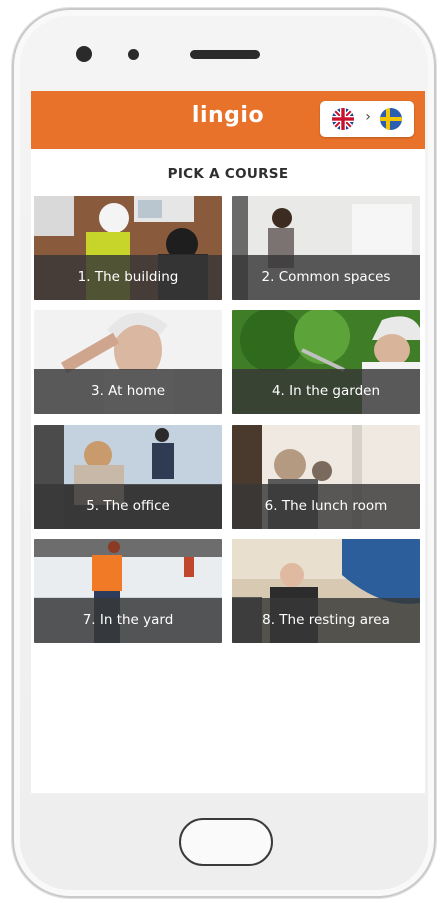 This screenshot has height=903, width=446. Describe the element at coordinates (128, 591) in the screenshot. I see `course-card-yard: 7. In the yard` at that location.